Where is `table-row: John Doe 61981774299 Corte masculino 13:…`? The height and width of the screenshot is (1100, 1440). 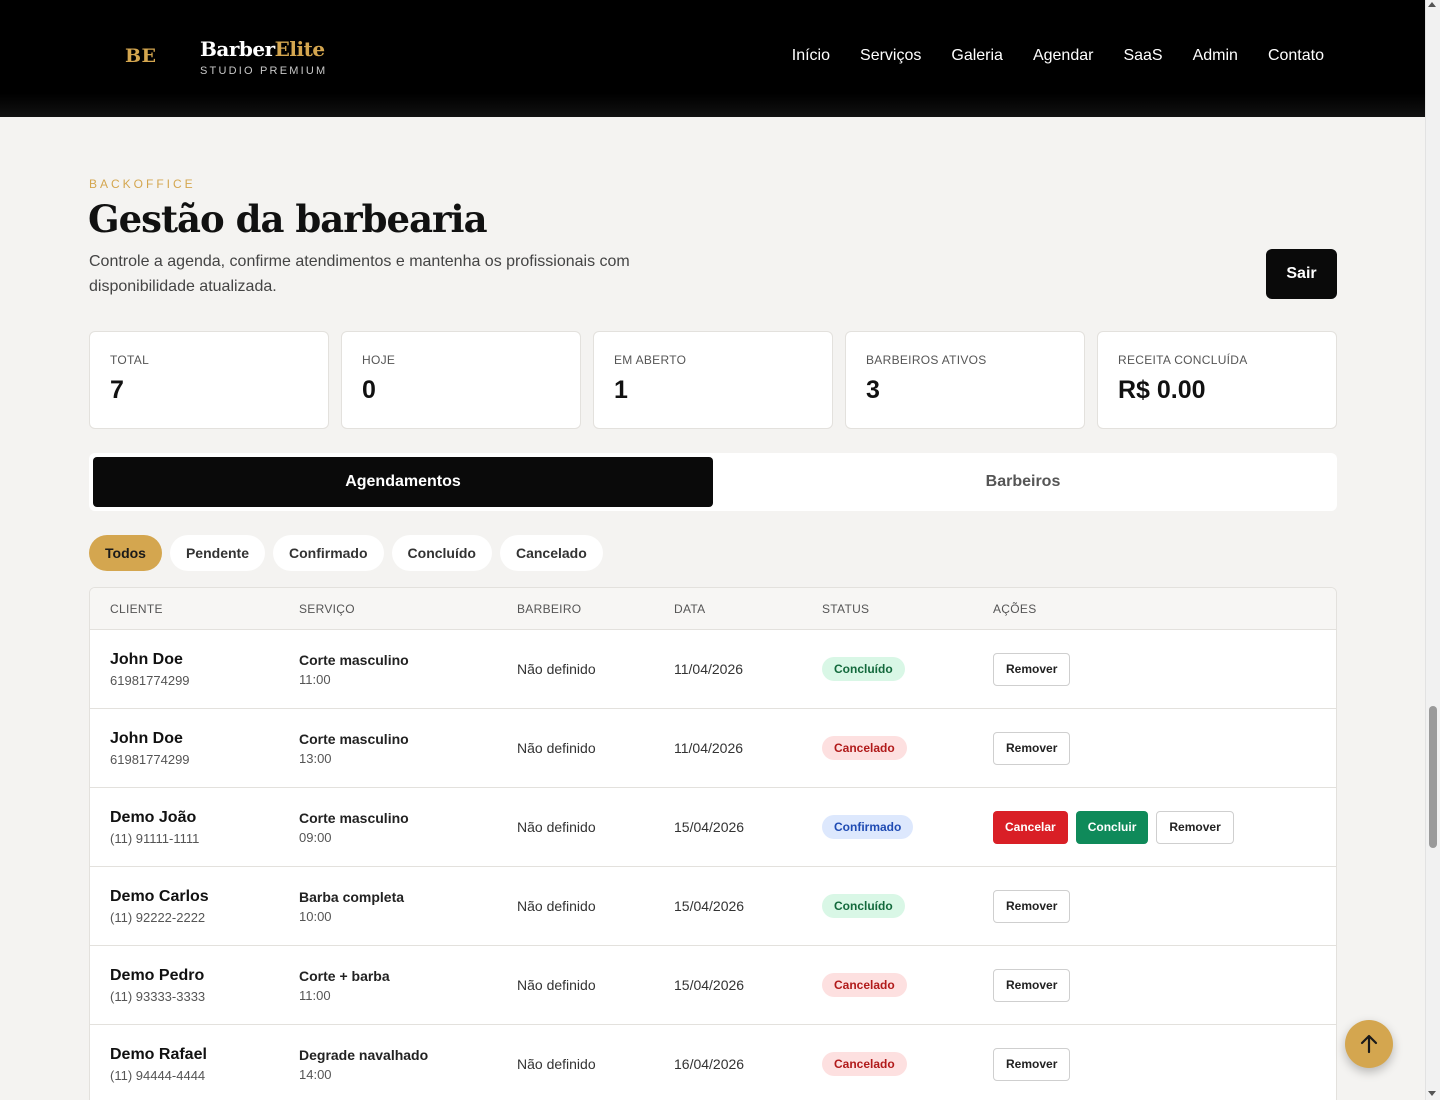 table-row: John Doe 61981774299 Corte masculino 13:… is located at coordinates (713, 748).